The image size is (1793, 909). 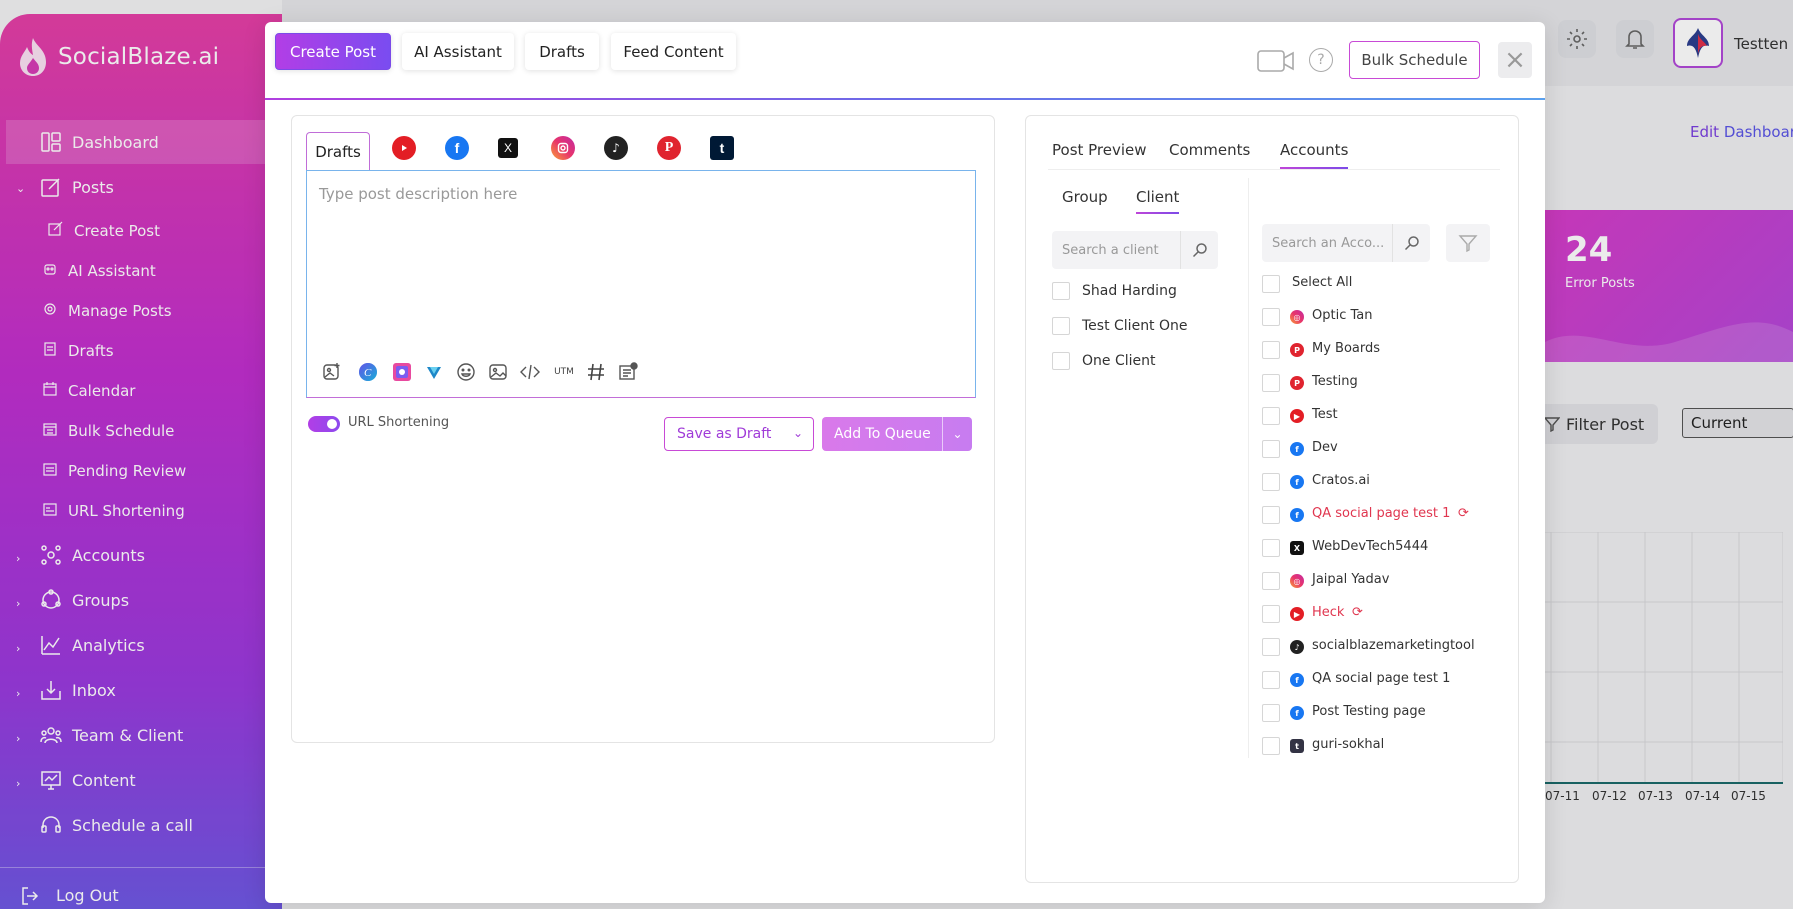 What do you see at coordinates (1129, 291) in the screenshot?
I see `client-name: Shad Harding` at bounding box center [1129, 291].